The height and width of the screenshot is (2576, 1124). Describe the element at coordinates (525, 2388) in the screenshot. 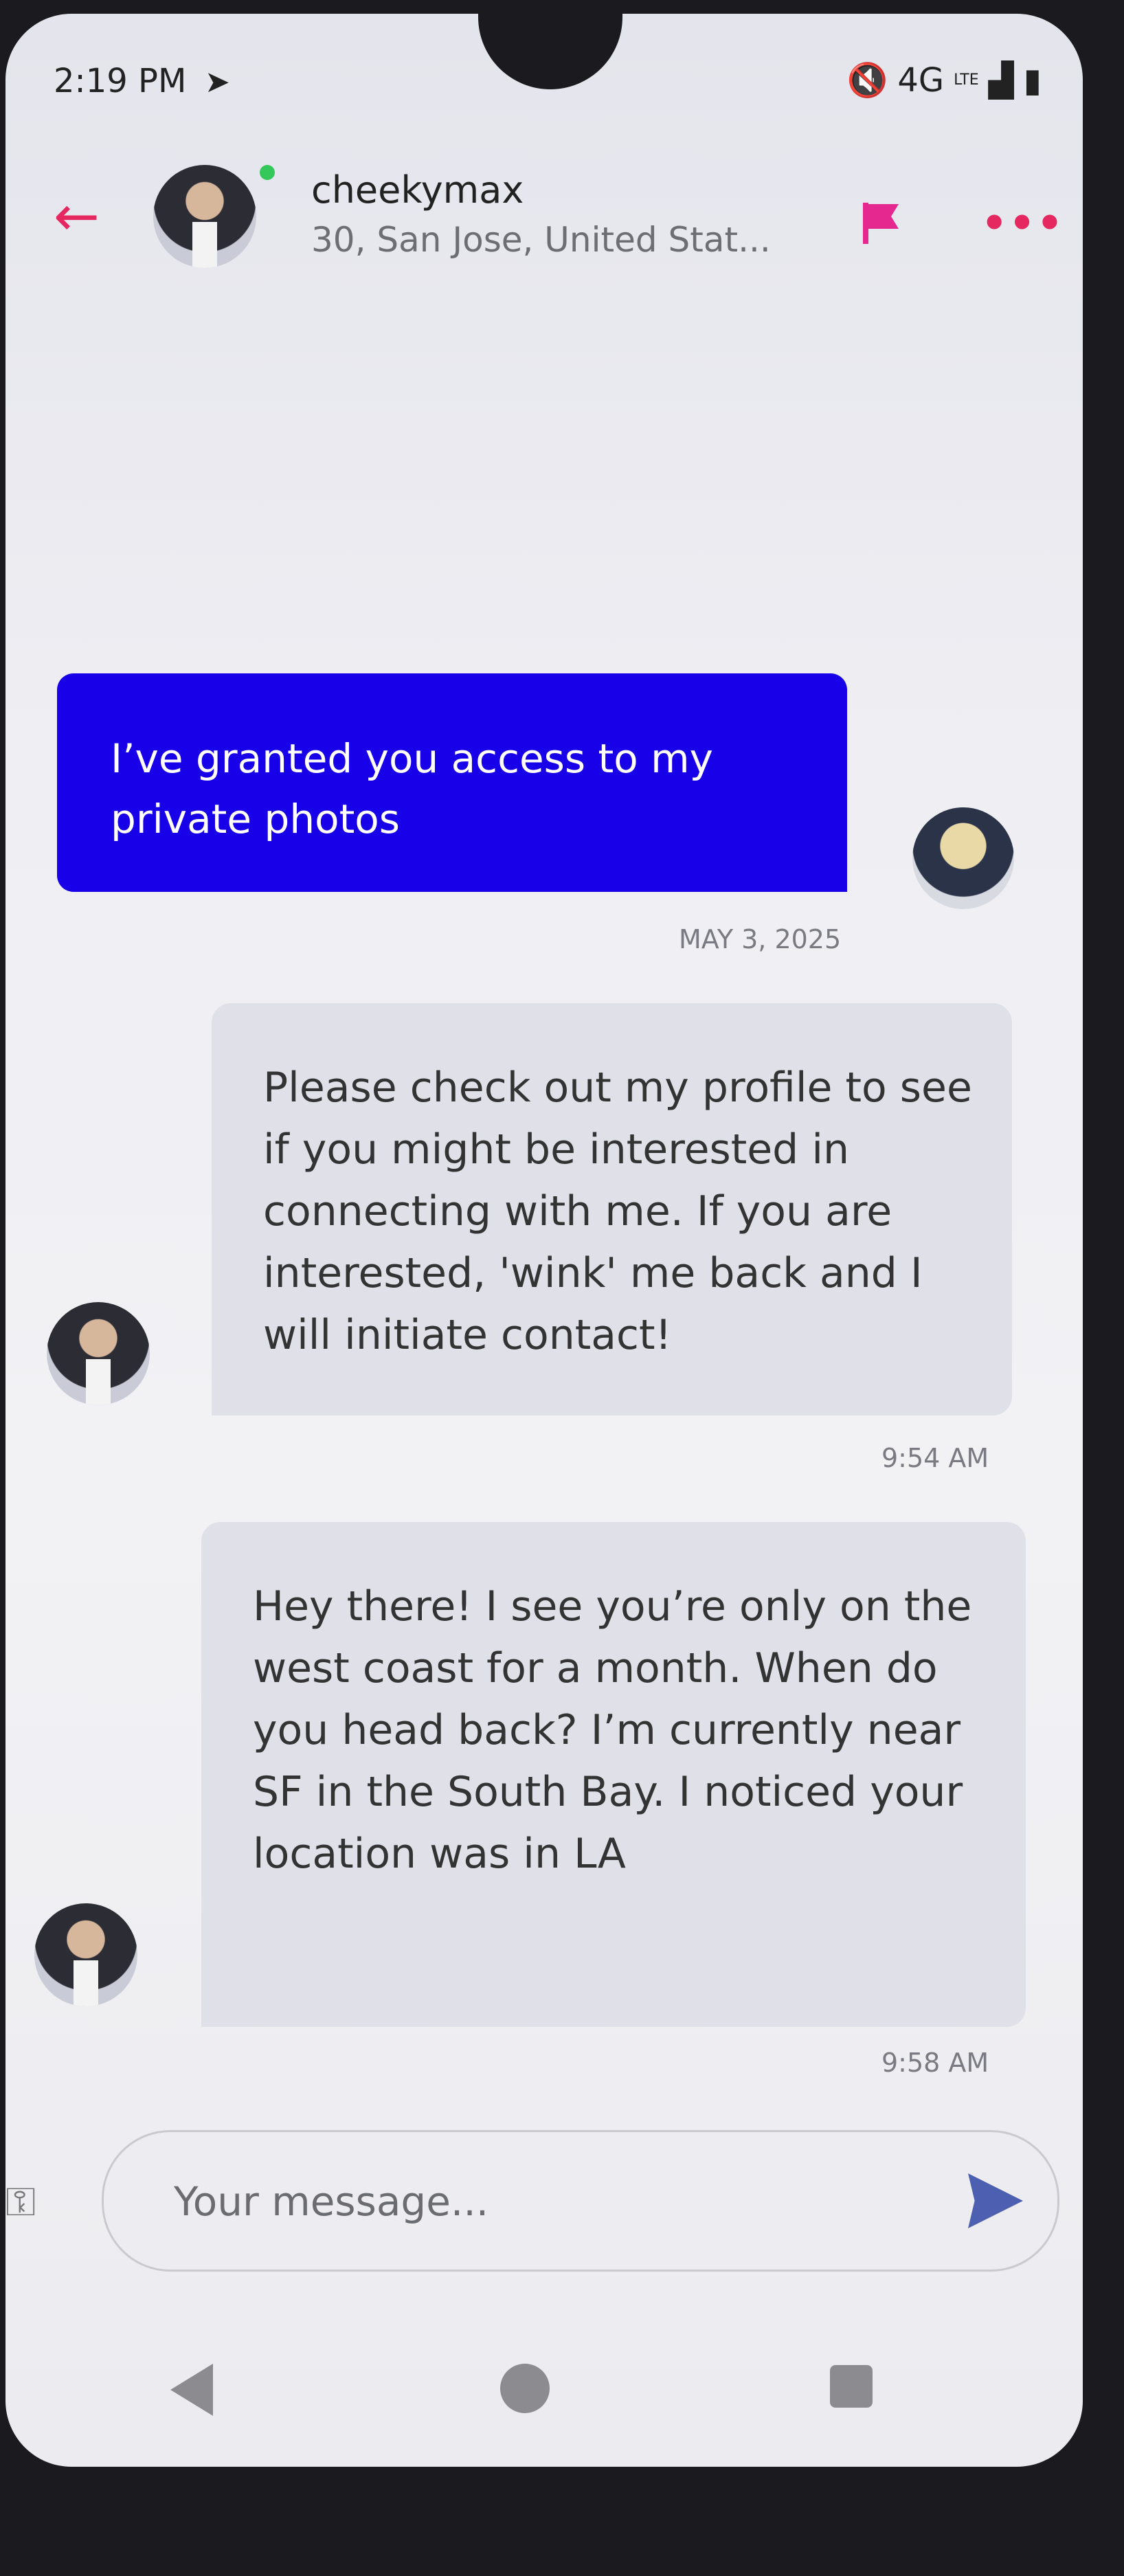

I see `nav-home-icon` at that location.